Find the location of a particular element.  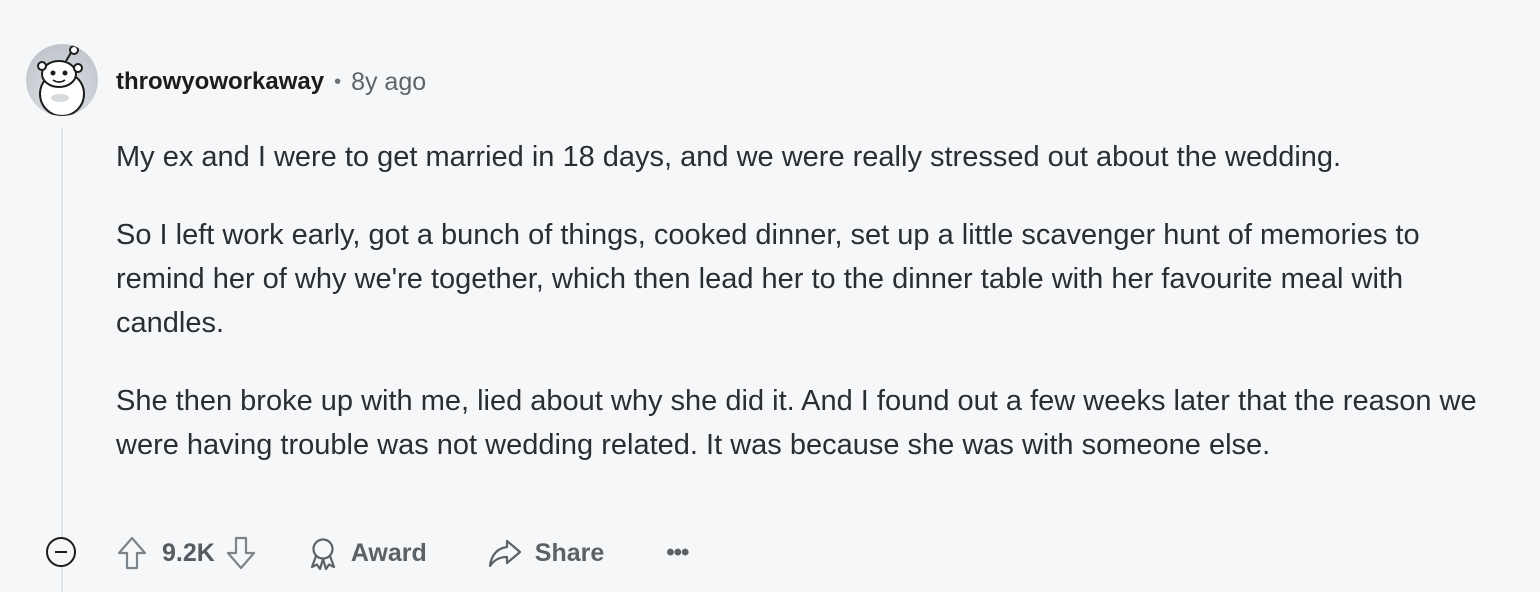

comment-timestamp: 8y ago is located at coordinates (388, 82).